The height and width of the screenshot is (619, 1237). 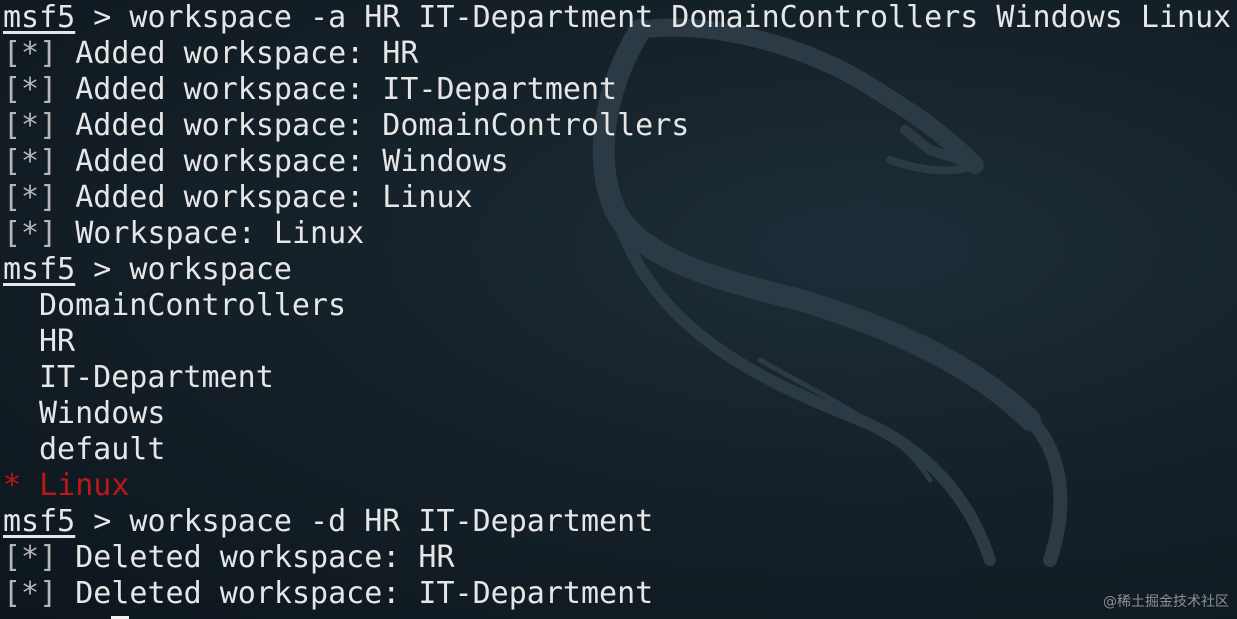 I want to click on output-line: [*] Workspace: Linux, so click(x=617, y=234).